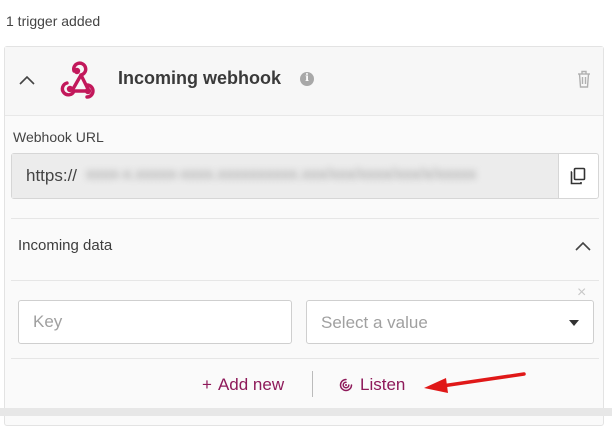 Image resolution: width=612 pixels, height=426 pixels. I want to click on trash-icon, so click(584, 79).